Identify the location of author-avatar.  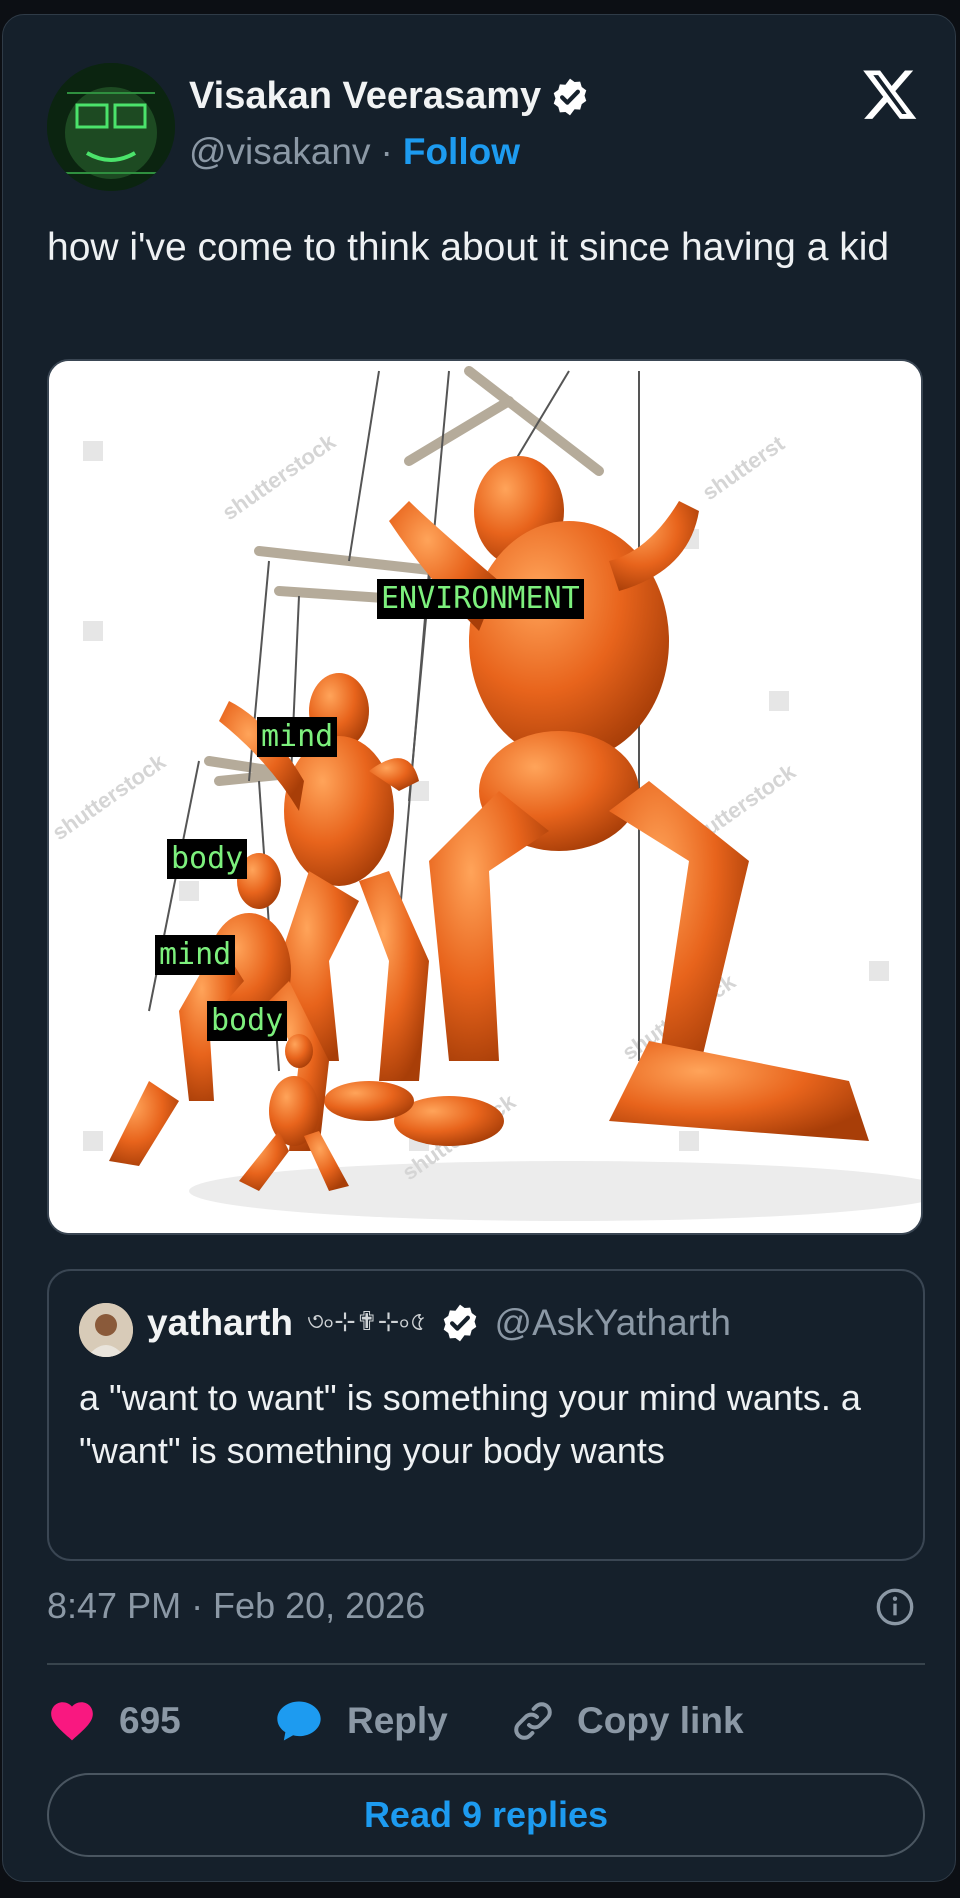
(111, 127).